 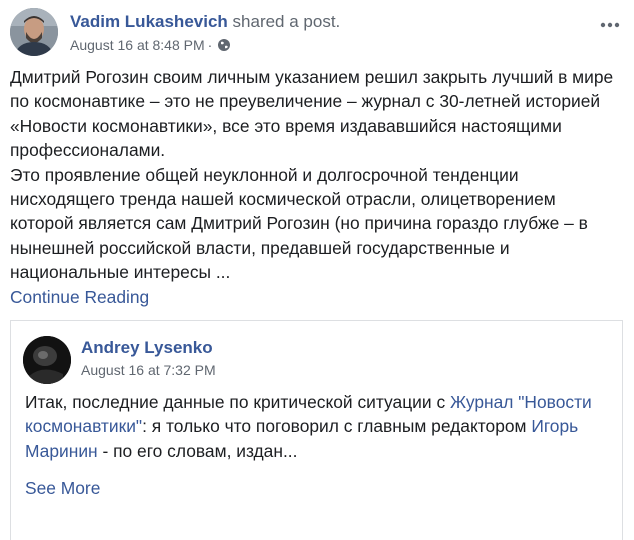 What do you see at coordinates (610, 22) in the screenshot?
I see `more-options-icon` at bounding box center [610, 22].